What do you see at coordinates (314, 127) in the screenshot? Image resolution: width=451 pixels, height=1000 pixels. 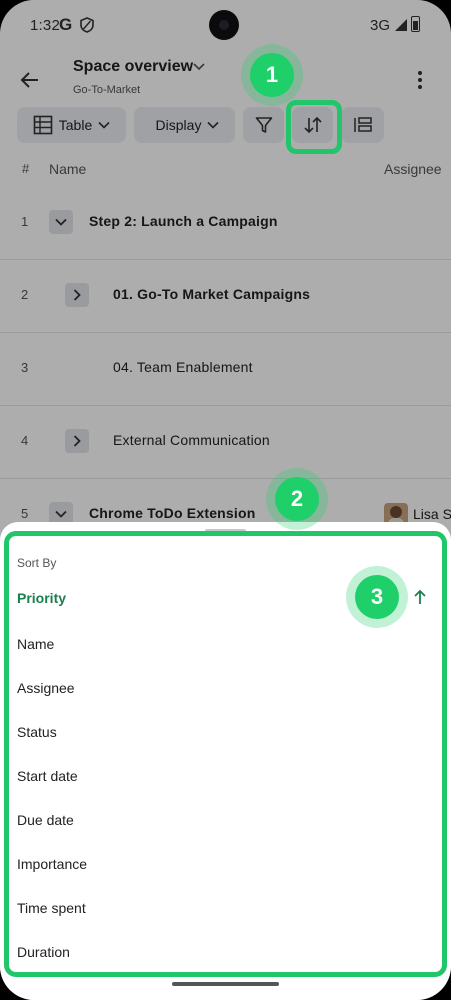 I see `highlight-sort-button` at bounding box center [314, 127].